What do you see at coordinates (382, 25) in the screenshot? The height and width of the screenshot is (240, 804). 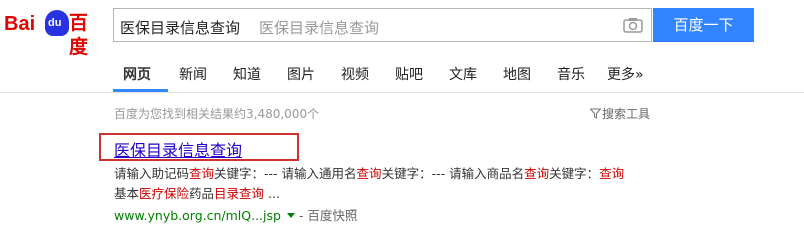 I see `search-input: 医保目录信息查询 医保目录信息查询` at bounding box center [382, 25].